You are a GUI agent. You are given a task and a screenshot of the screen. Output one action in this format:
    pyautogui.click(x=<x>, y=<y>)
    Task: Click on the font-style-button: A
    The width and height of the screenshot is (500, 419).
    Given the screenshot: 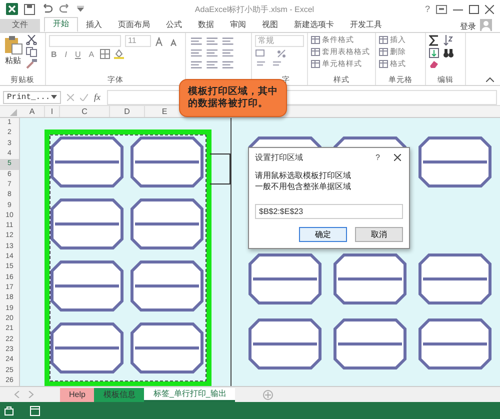 What is the action you would take?
    pyautogui.click(x=91, y=54)
    